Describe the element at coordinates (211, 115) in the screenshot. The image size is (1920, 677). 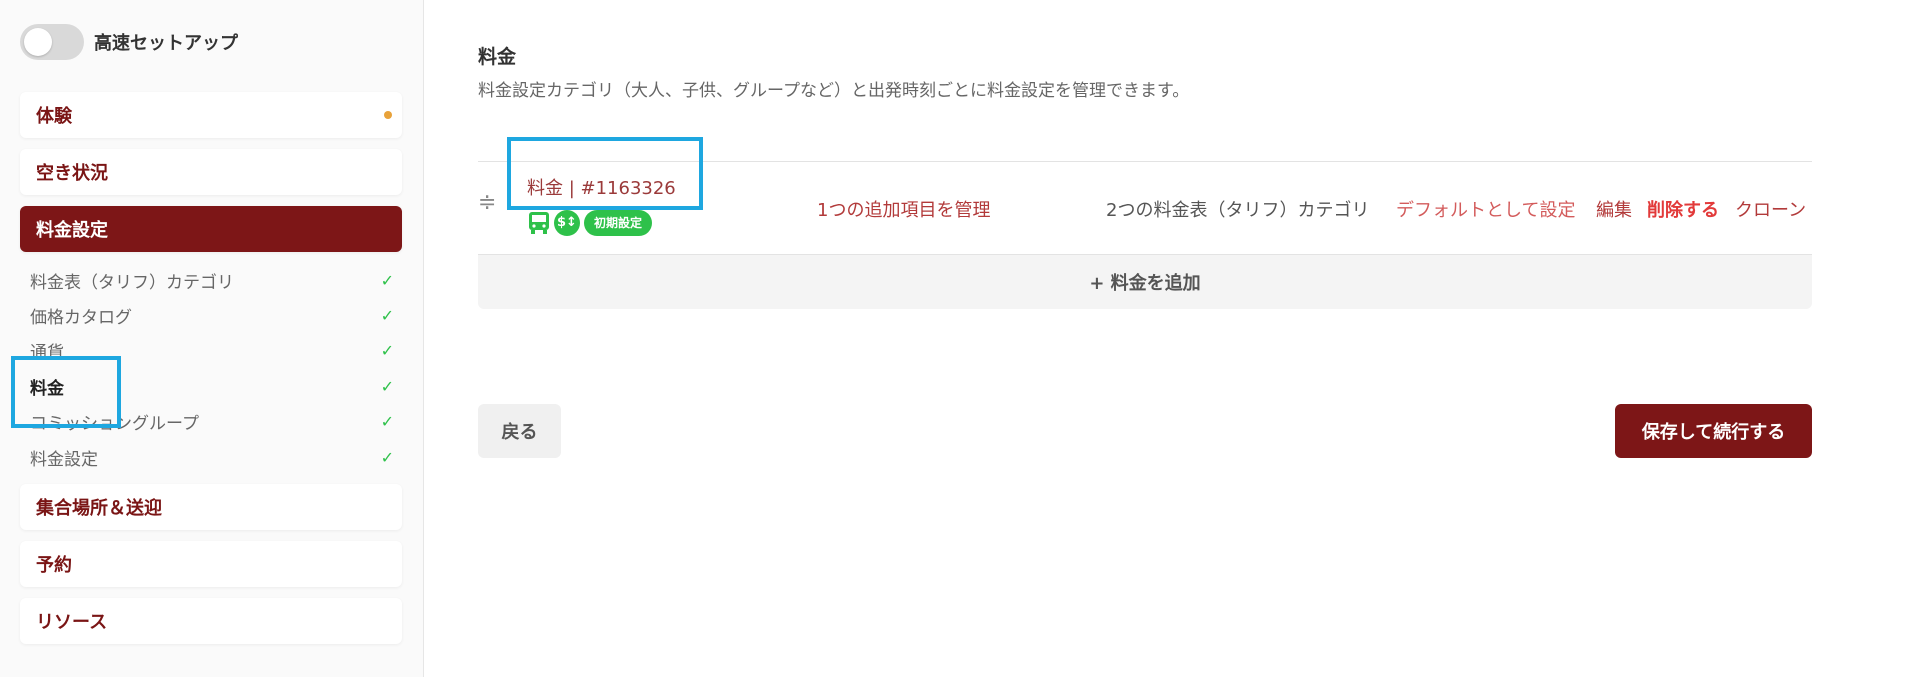
I see `sidebar-section-experience: 体験` at that location.